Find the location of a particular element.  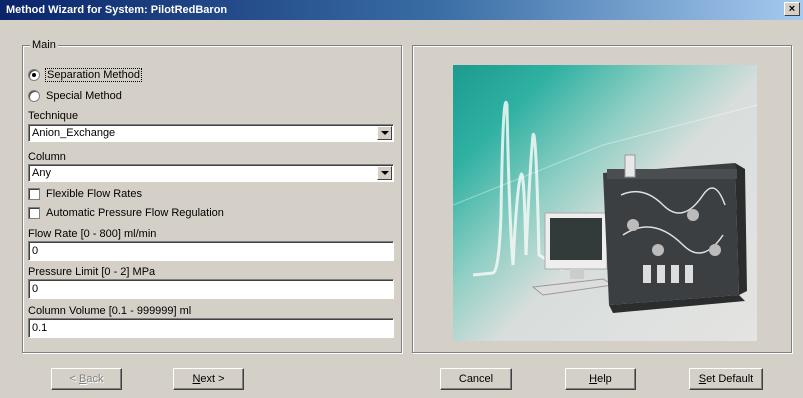

cancel-label: Cancel is located at coordinates (476, 379).